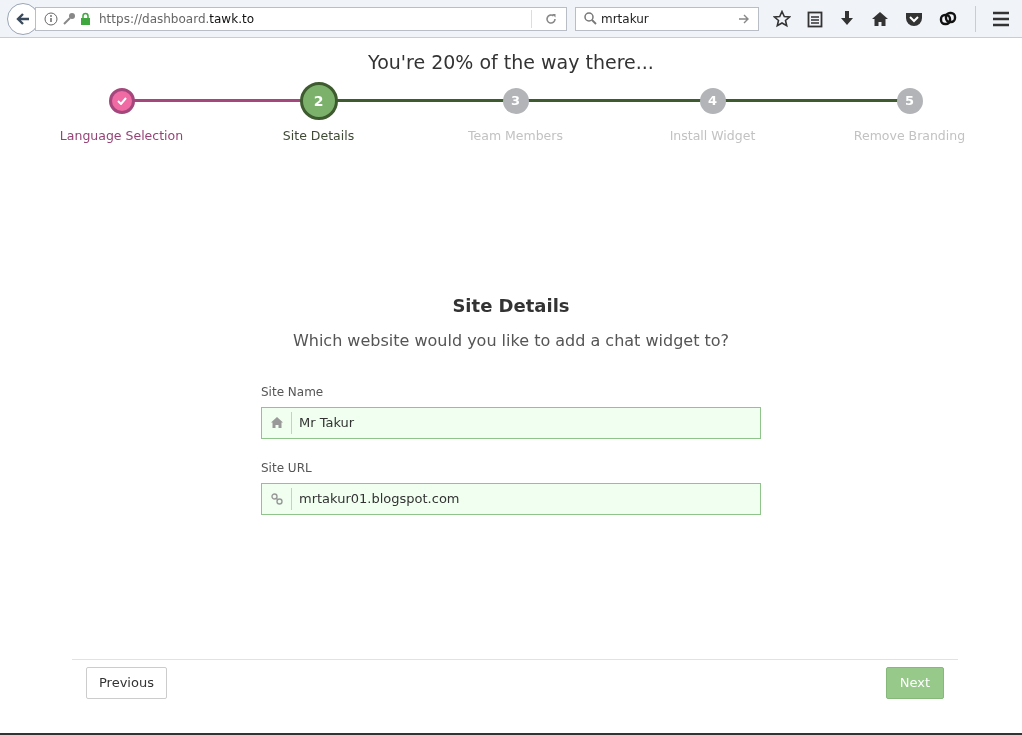  Describe the element at coordinates (909, 101) in the screenshot. I see `step-number: 5` at that location.